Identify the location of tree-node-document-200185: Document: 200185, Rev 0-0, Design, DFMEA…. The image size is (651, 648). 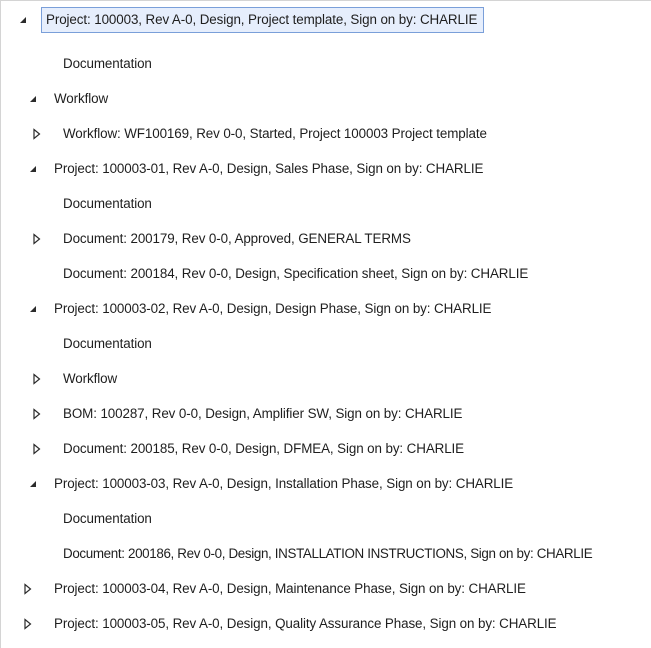
(326, 449).